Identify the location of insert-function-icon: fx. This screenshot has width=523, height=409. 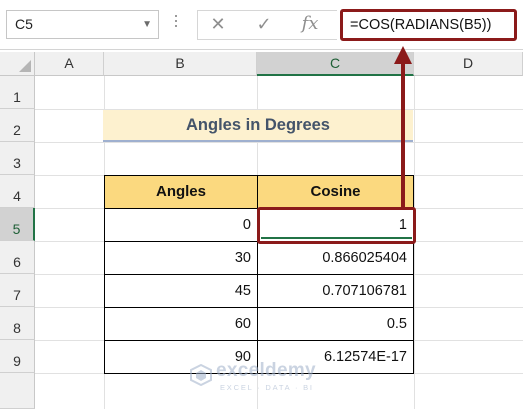
(310, 24).